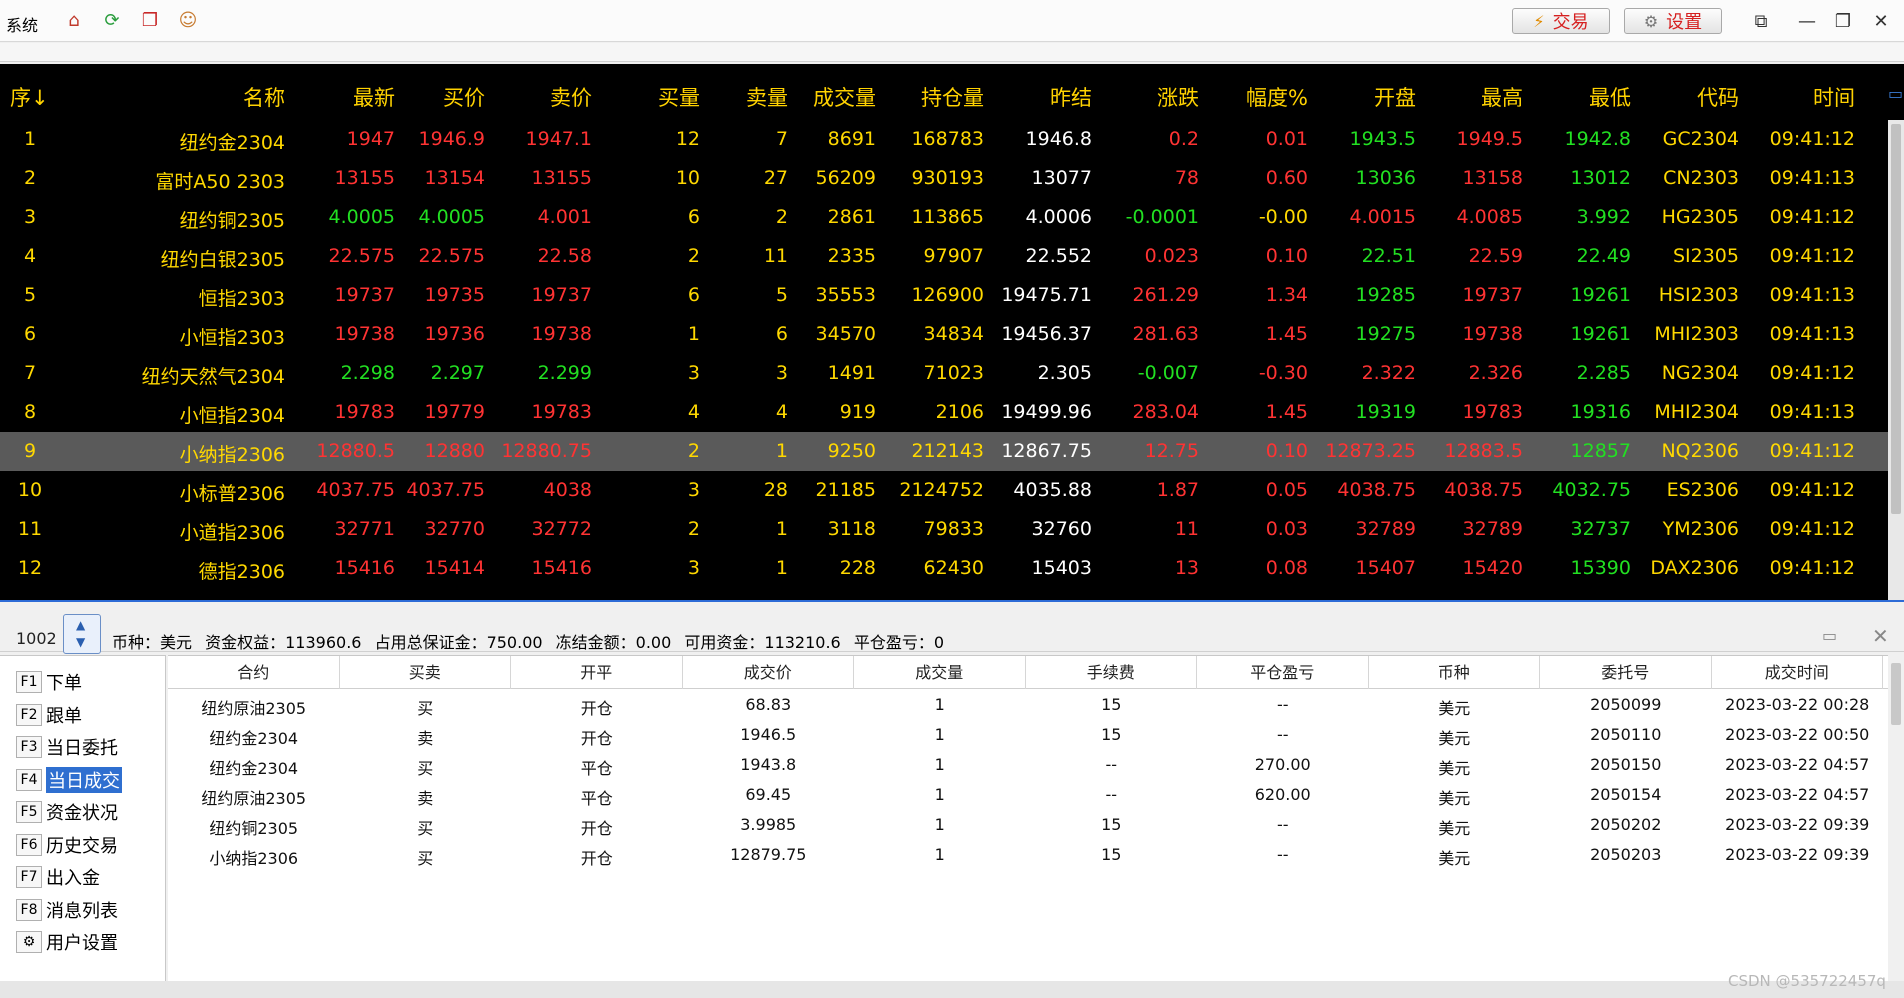  What do you see at coordinates (1111, 672) in the screenshot?
I see `trades-col-header: 手续费` at bounding box center [1111, 672].